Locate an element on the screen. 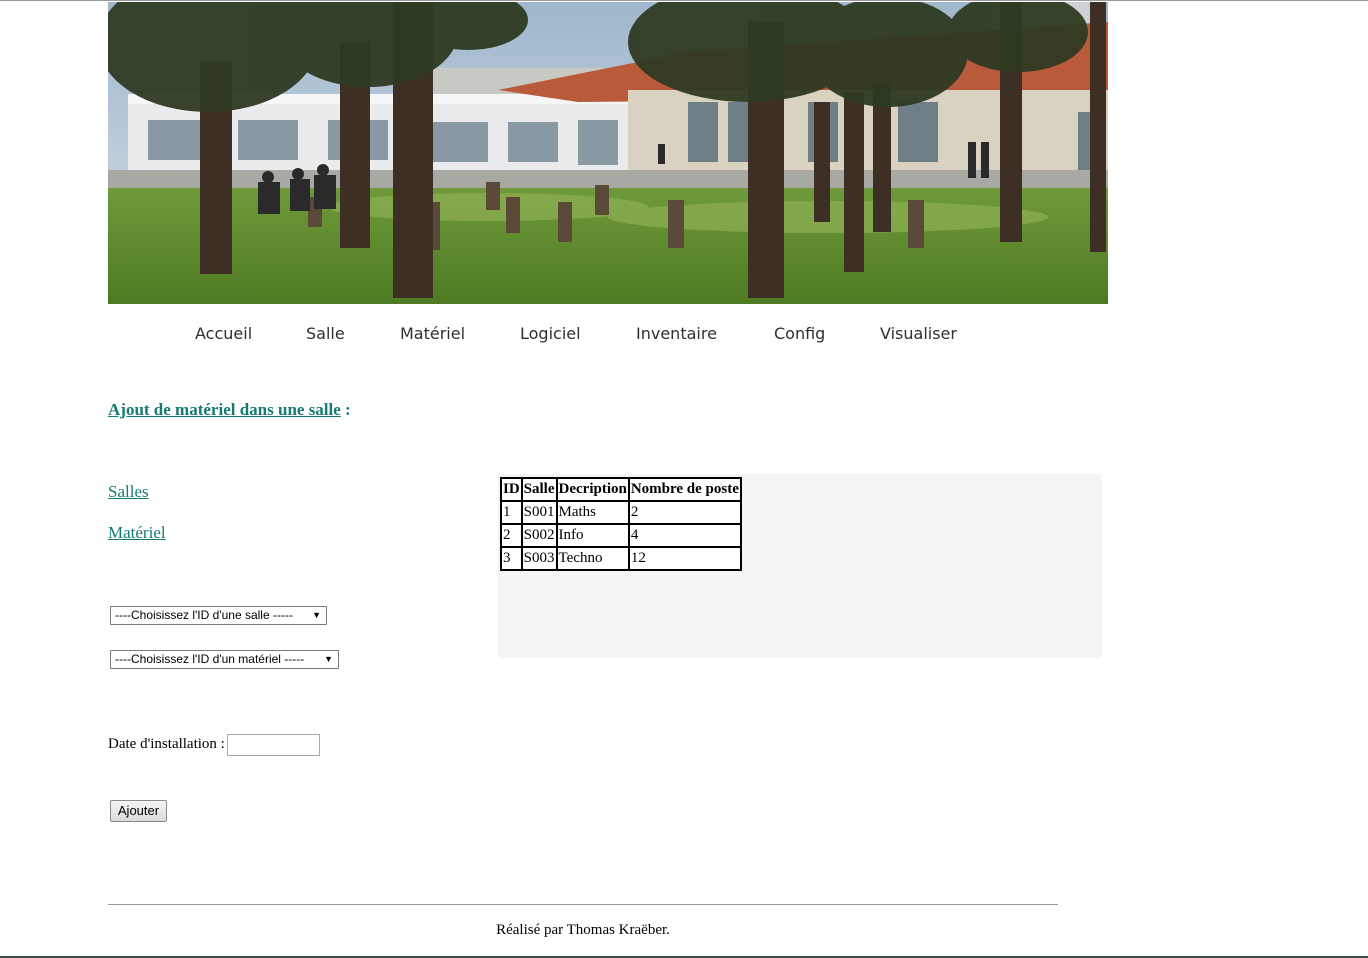 The width and height of the screenshot is (1368, 958). page-title: Ajout de matériel dans une salle : is located at coordinates (229, 410).